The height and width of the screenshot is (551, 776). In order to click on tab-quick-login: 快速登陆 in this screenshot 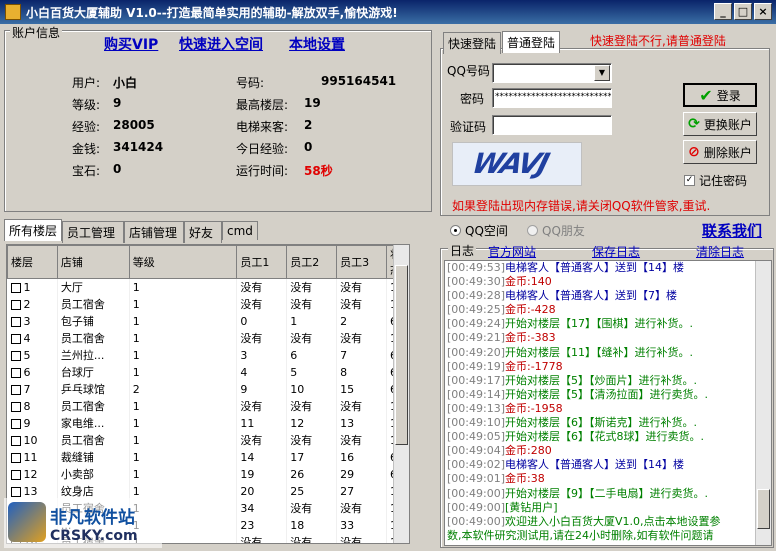, I will do `click(472, 43)`.